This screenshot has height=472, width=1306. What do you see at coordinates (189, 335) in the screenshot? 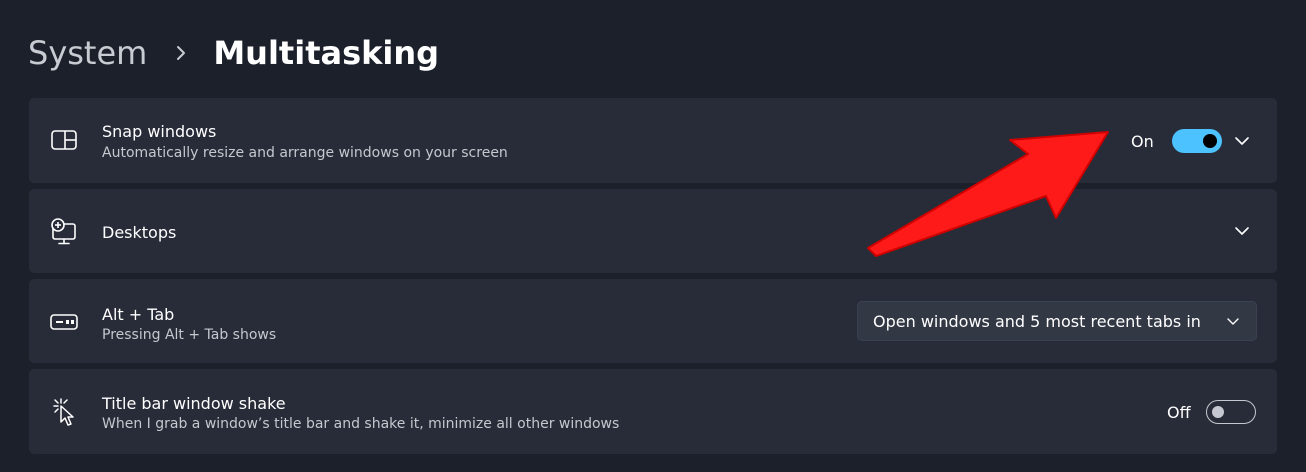
I see `alt-tab-description: Pressing Alt + Tab shows` at bounding box center [189, 335].